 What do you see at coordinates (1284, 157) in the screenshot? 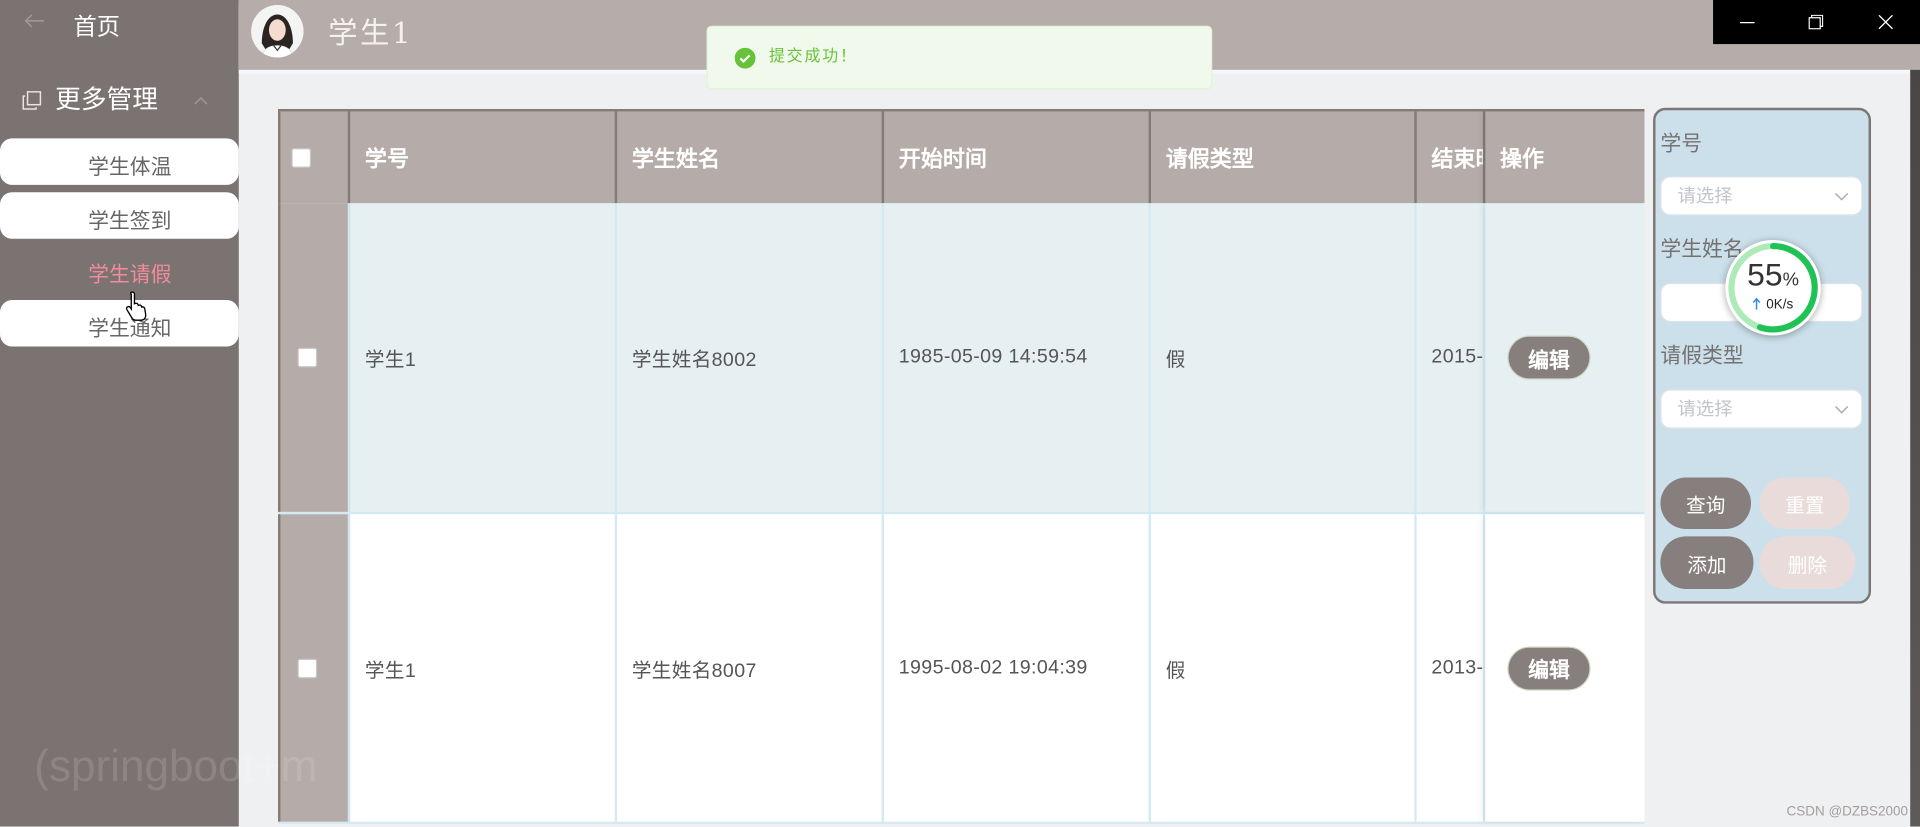
I see `column-header-leave-type: 请假类型` at bounding box center [1284, 157].